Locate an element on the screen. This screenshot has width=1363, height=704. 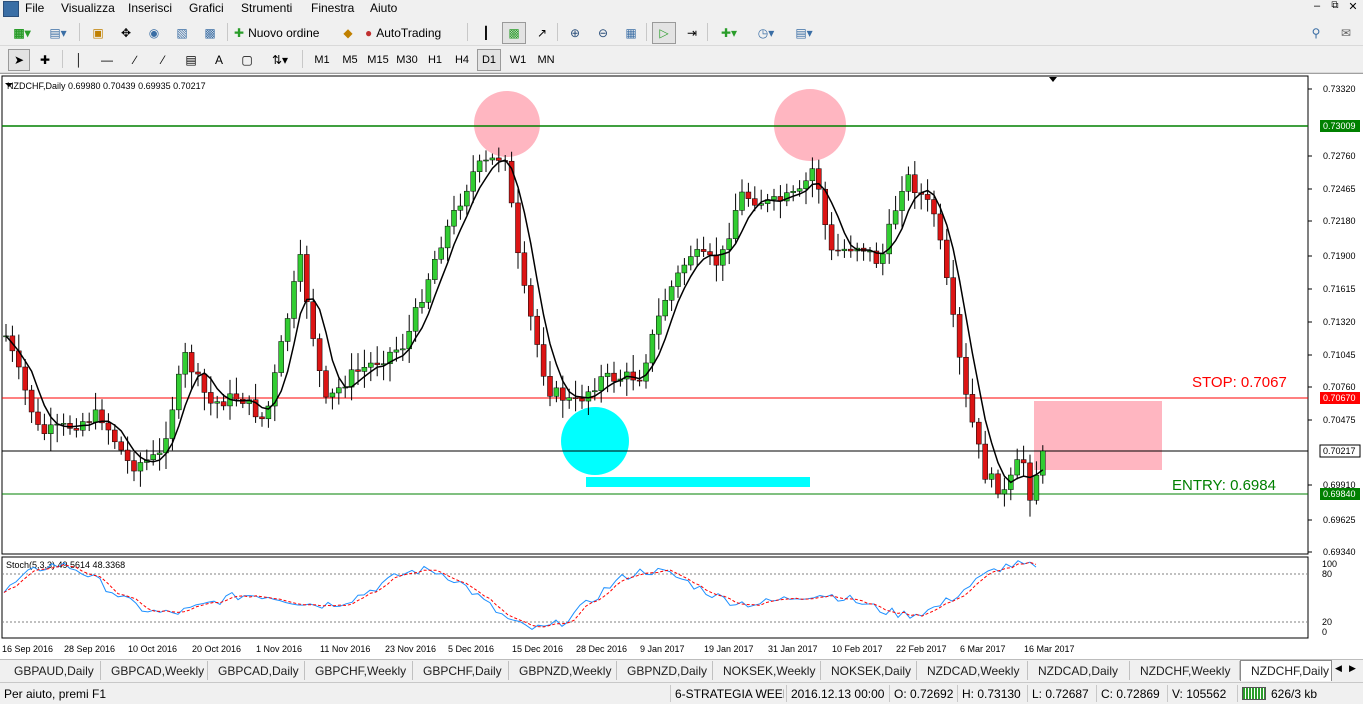
horizontal-line-icon: — is located at coordinates (107, 60).